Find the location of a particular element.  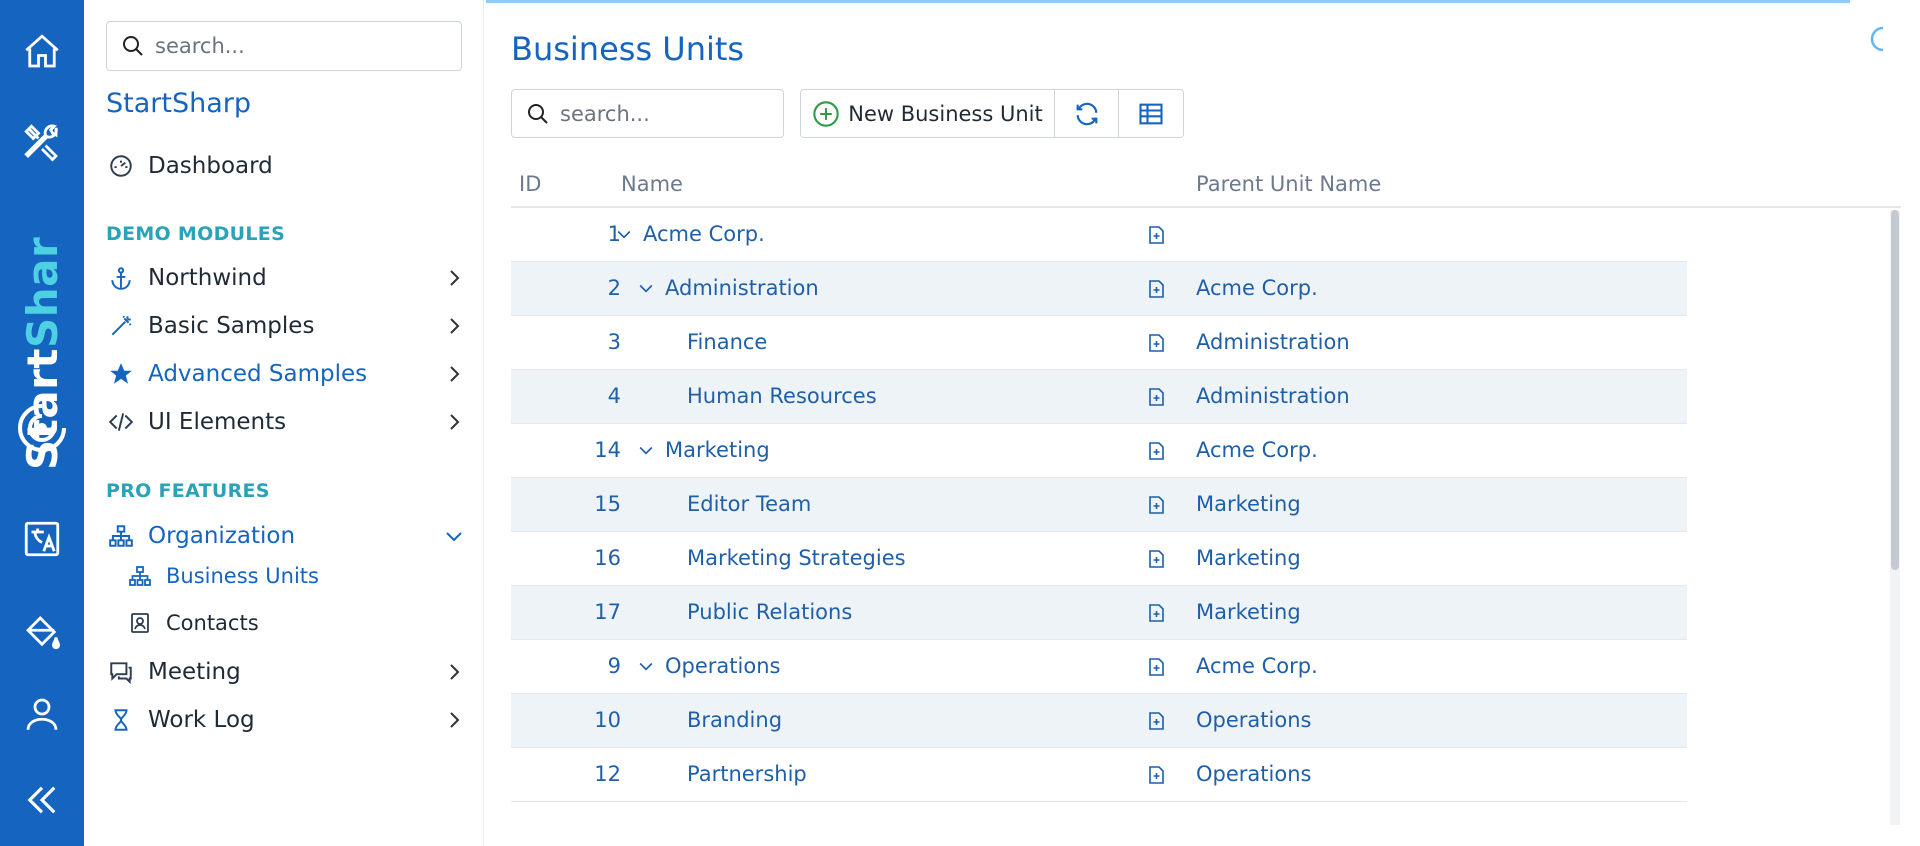

grid-search-input is located at coordinates (660, 113).